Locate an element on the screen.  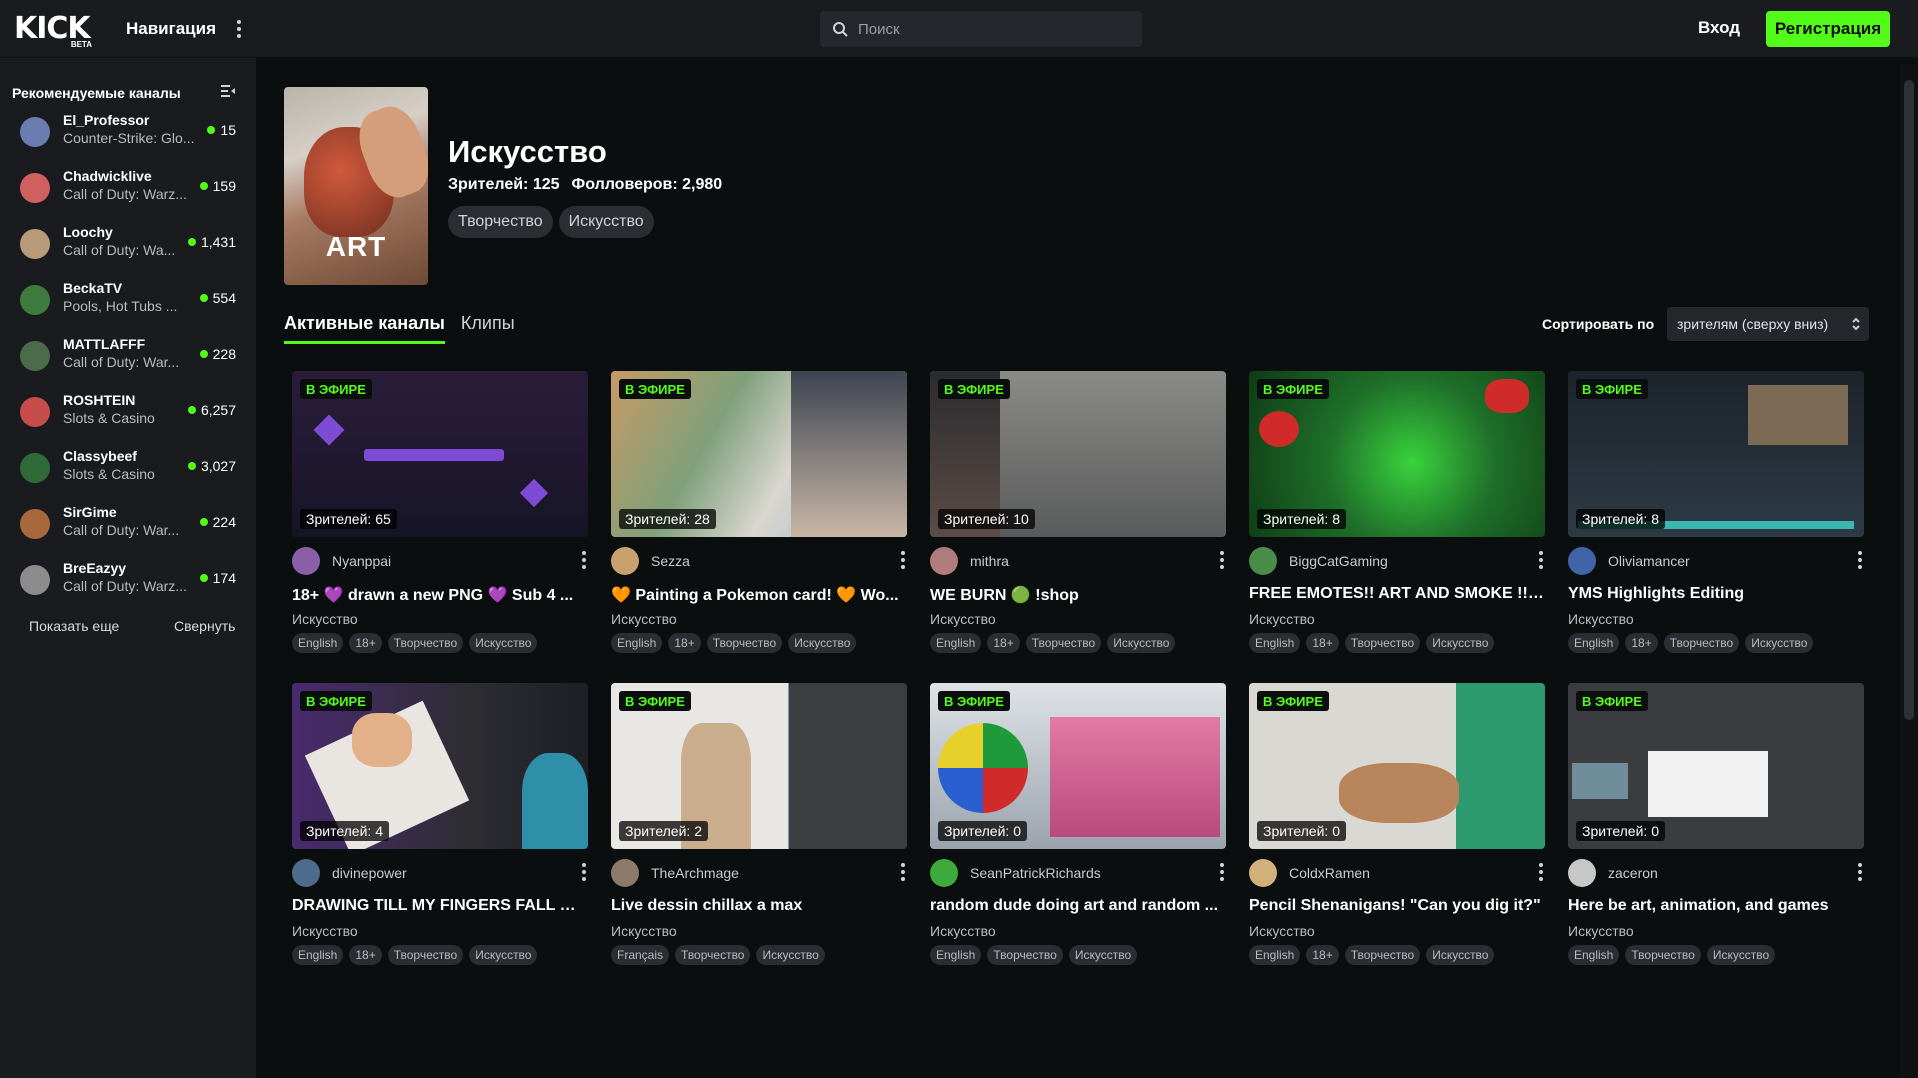
stream-thumbnail: В ЭФИРЕ Зрителей: 65 is located at coordinates (440, 454).